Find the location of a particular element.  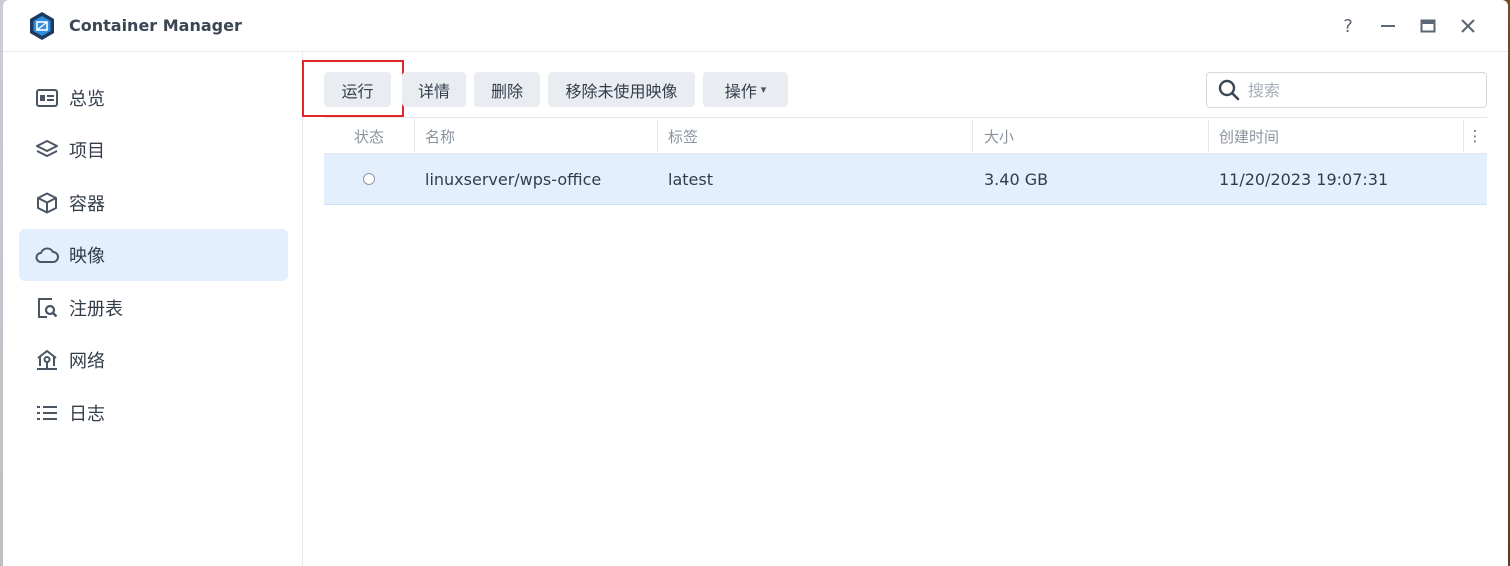

run-button: 运行 is located at coordinates (357, 89).